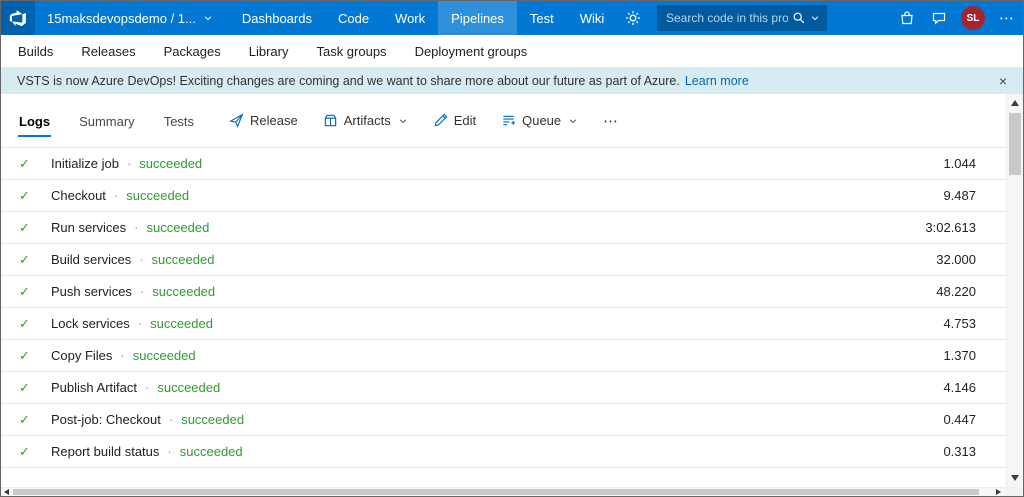  I want to click on scroll-down-arrow-icon, so click(1015, 478).